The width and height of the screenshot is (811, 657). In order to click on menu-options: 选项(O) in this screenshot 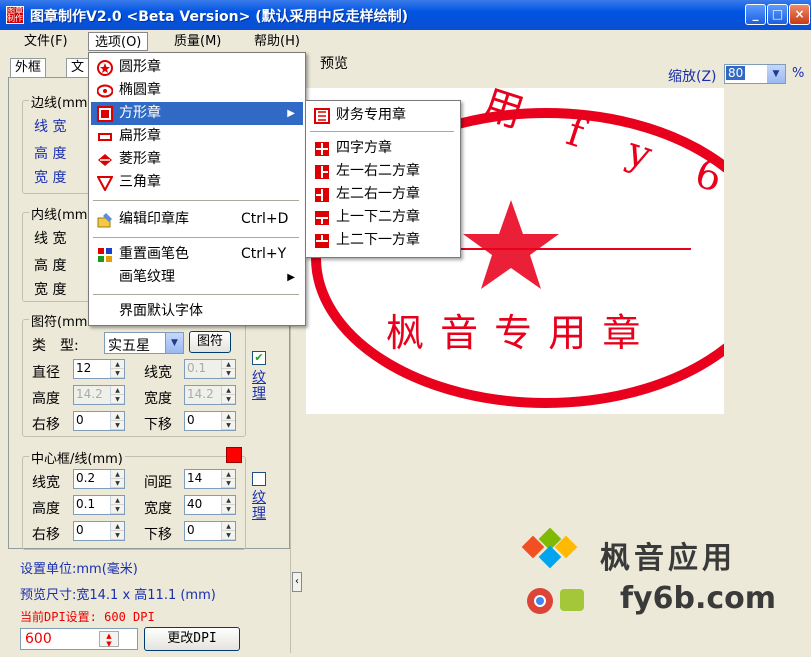, I will do `click(118, 41)`.